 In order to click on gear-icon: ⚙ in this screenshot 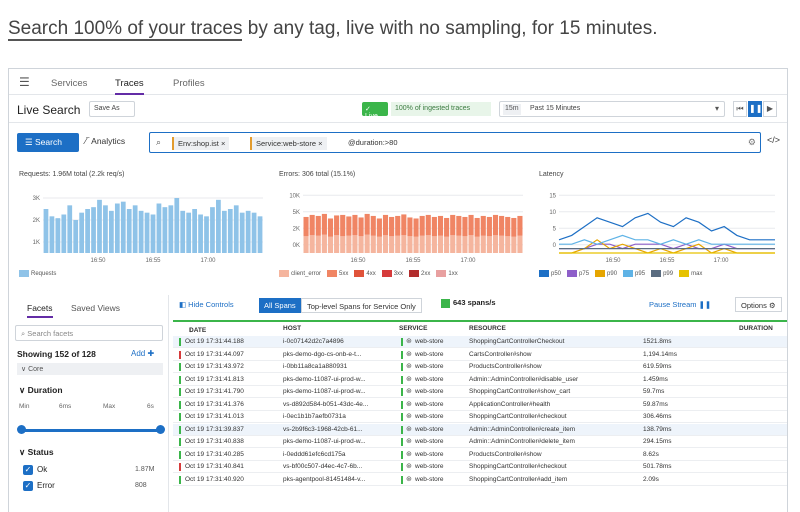, I will do `click(752, 142)`.